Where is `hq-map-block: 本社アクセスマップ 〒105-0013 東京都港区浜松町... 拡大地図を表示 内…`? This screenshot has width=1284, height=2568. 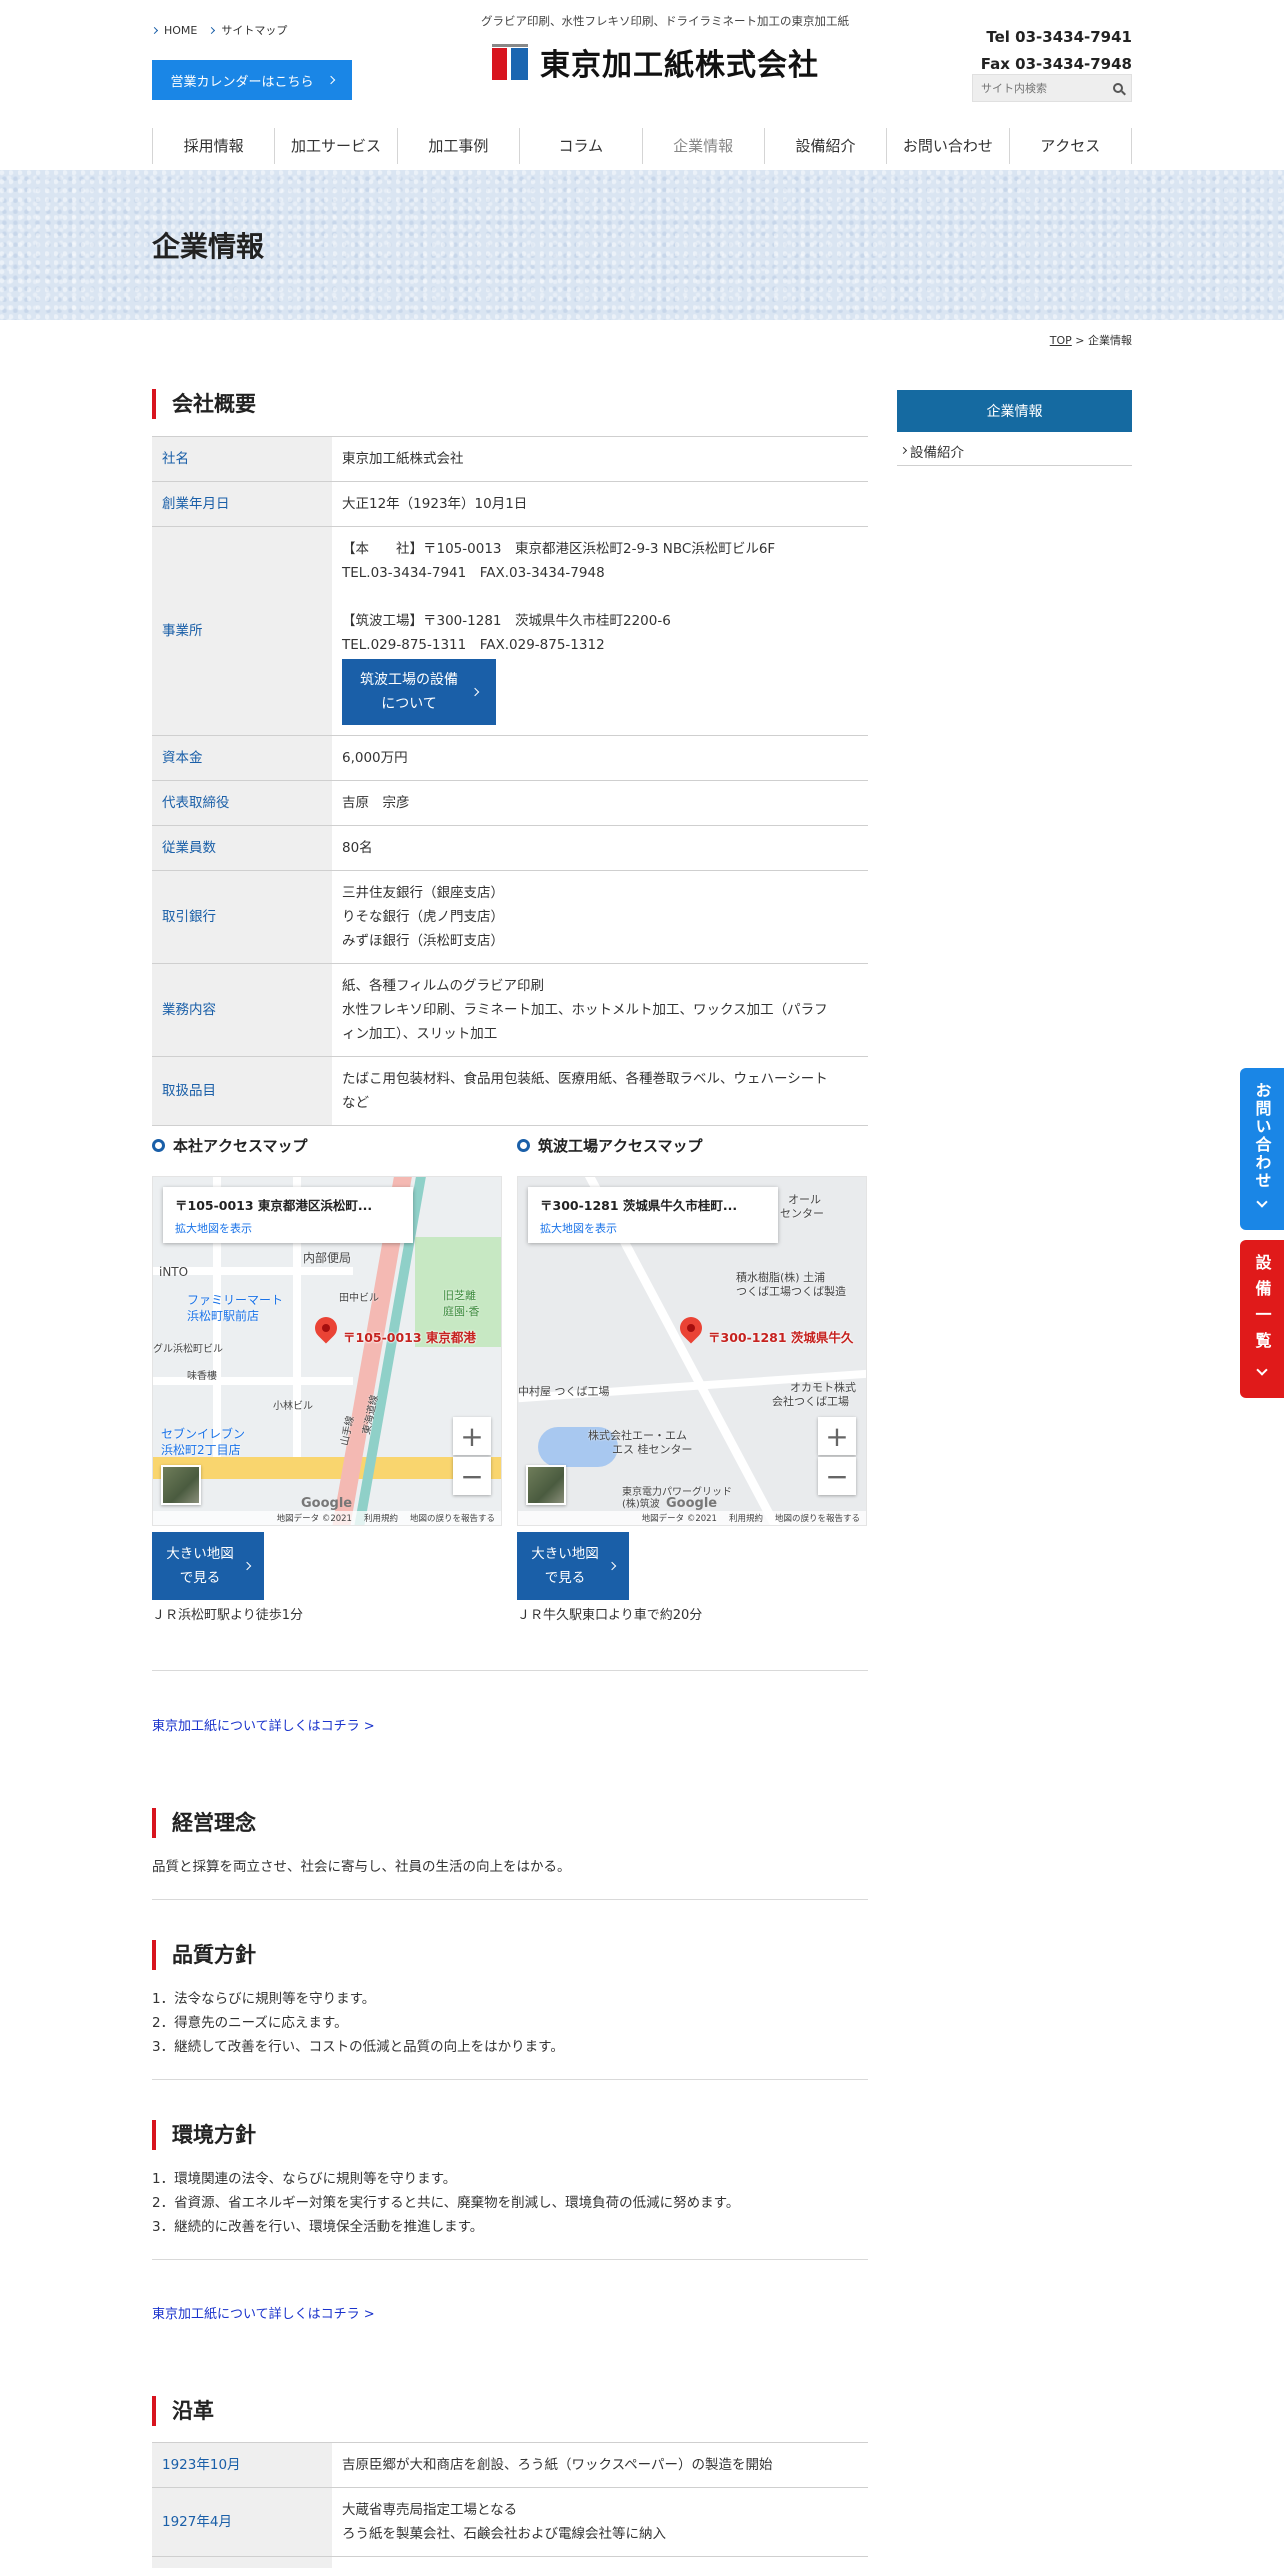 hq-map-block: 本社アクセスマップ 〒105-0013 東京都港区浜松町... 拡大地図を表示 内… is located at coordinates (327, 1379).